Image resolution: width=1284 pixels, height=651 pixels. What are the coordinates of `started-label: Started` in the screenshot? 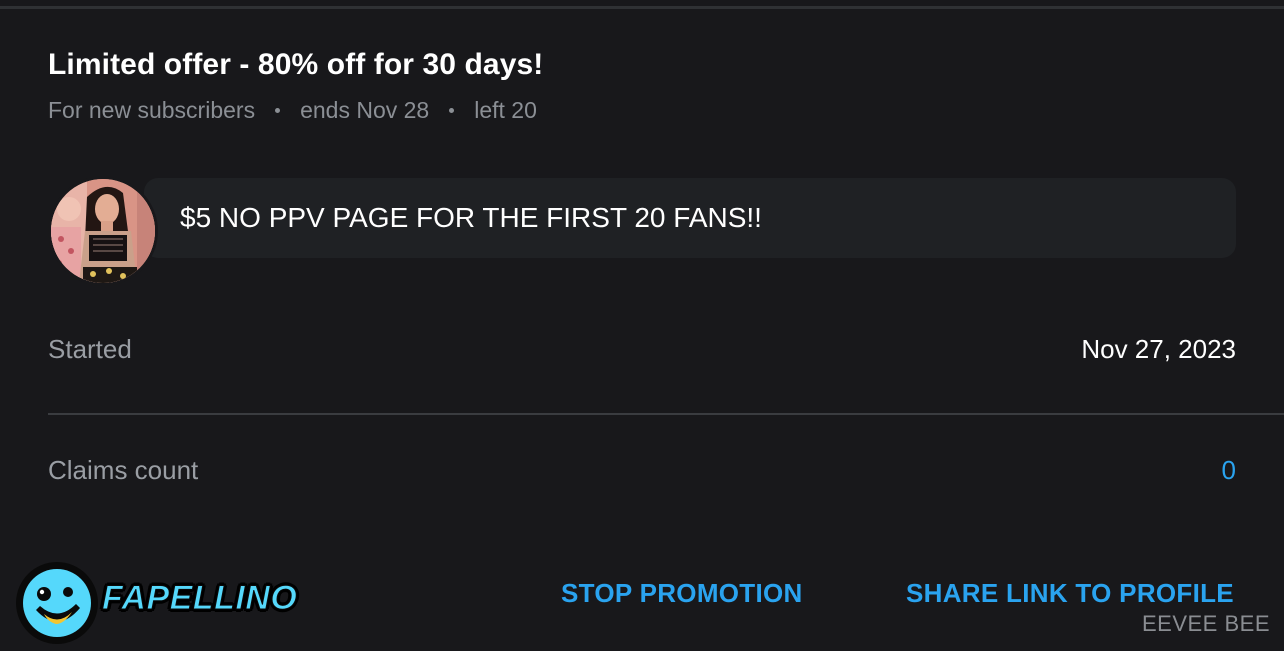 It's located at (90, 349).